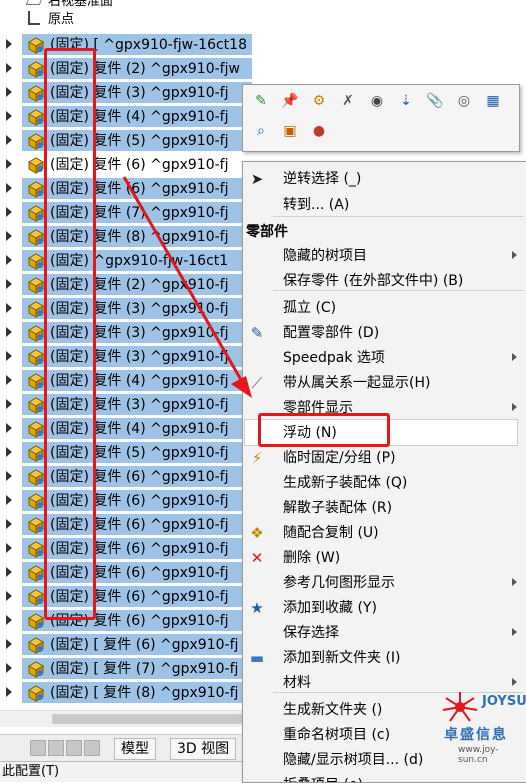 This screenshot has height=783, width=526. What do you see at coordinates (384, 532) in the screenshot?
I see `menu-item: ❖ 随配合复制 (U)` at bounding box center [384, 532].